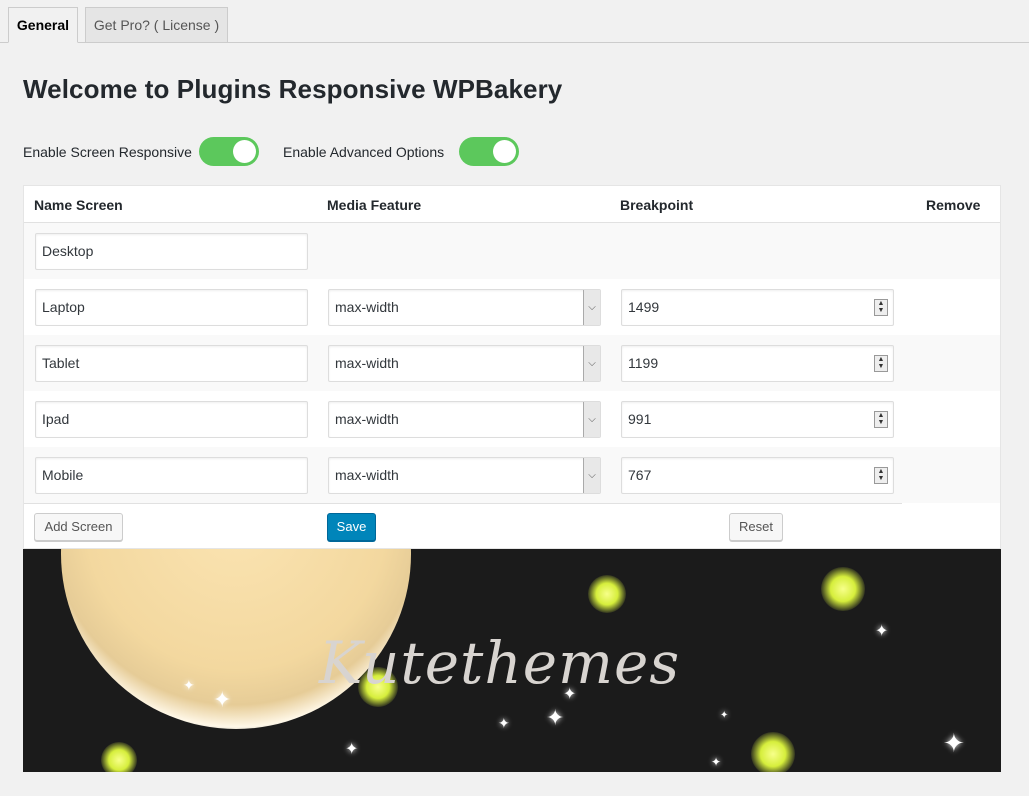 The height and width of the screenshot is (796, 1029). I want to click on reset-button: Reset, so click(756, 527).